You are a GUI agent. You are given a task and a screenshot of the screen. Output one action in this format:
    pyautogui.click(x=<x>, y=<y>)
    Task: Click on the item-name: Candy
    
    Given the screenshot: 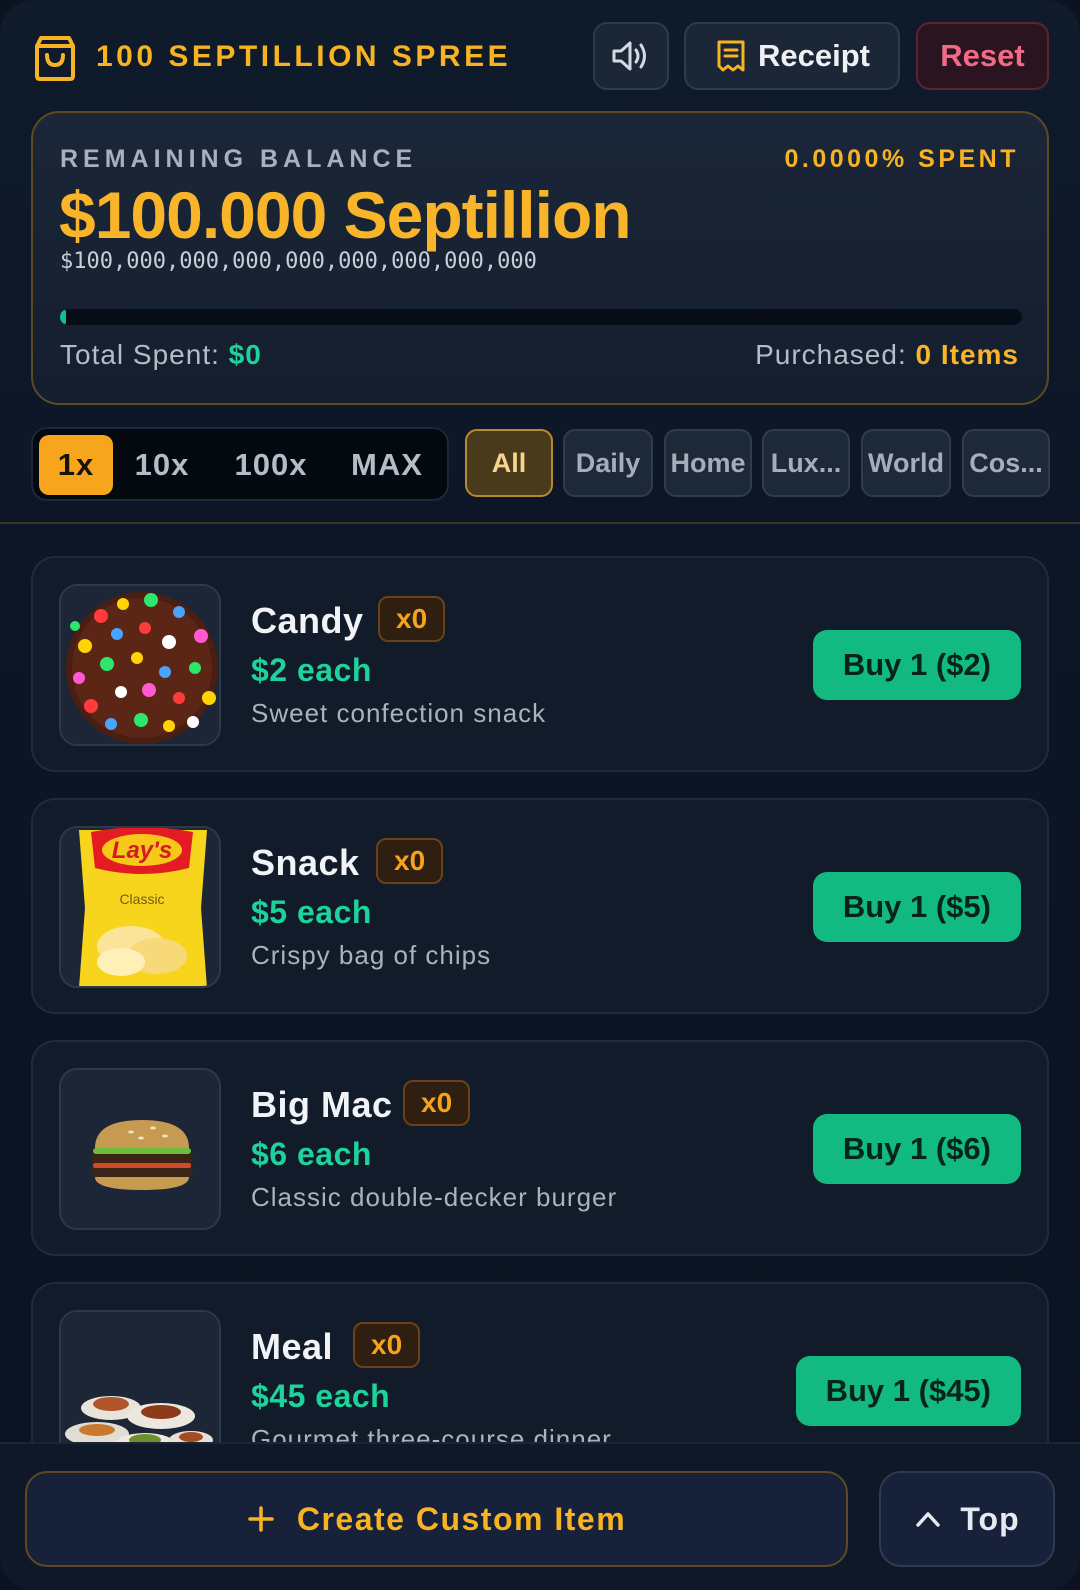 What is the action you would take?
    pyautogui.click(x=307, y=620)
    